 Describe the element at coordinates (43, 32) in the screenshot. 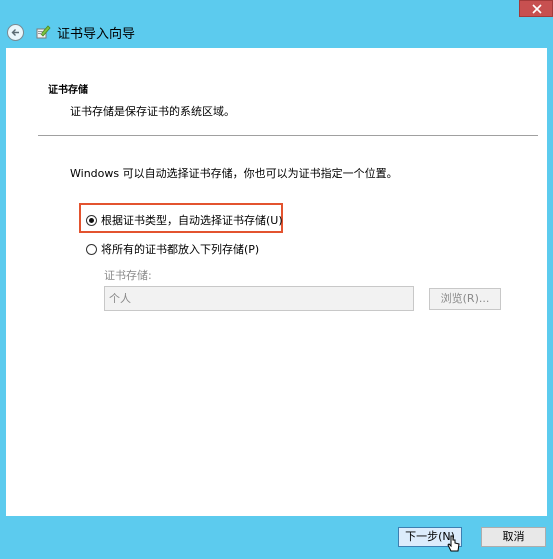

I see `certificate-wizard-icon` at that location.